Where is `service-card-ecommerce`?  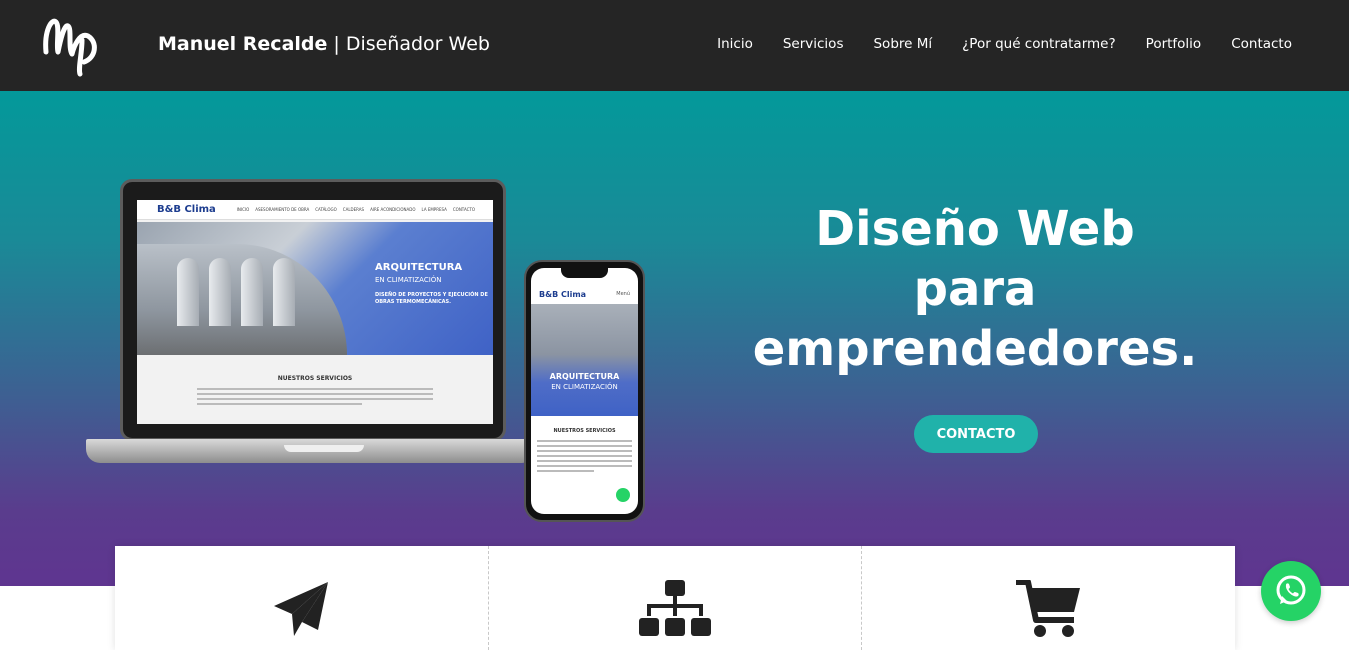
service-card-ecommerce is located at coordinates (1048, 598).